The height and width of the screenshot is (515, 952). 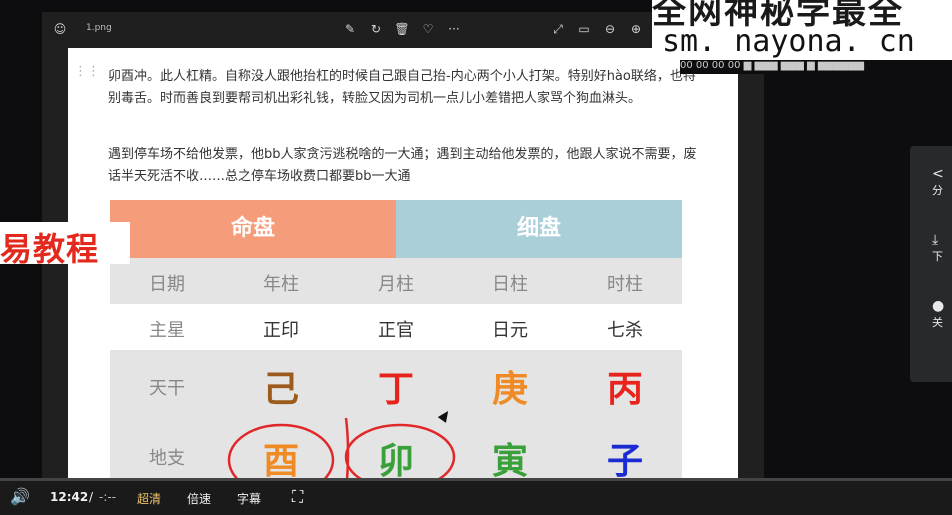 I want to click on lights-off-label: 关, so click(x=937, y=322).